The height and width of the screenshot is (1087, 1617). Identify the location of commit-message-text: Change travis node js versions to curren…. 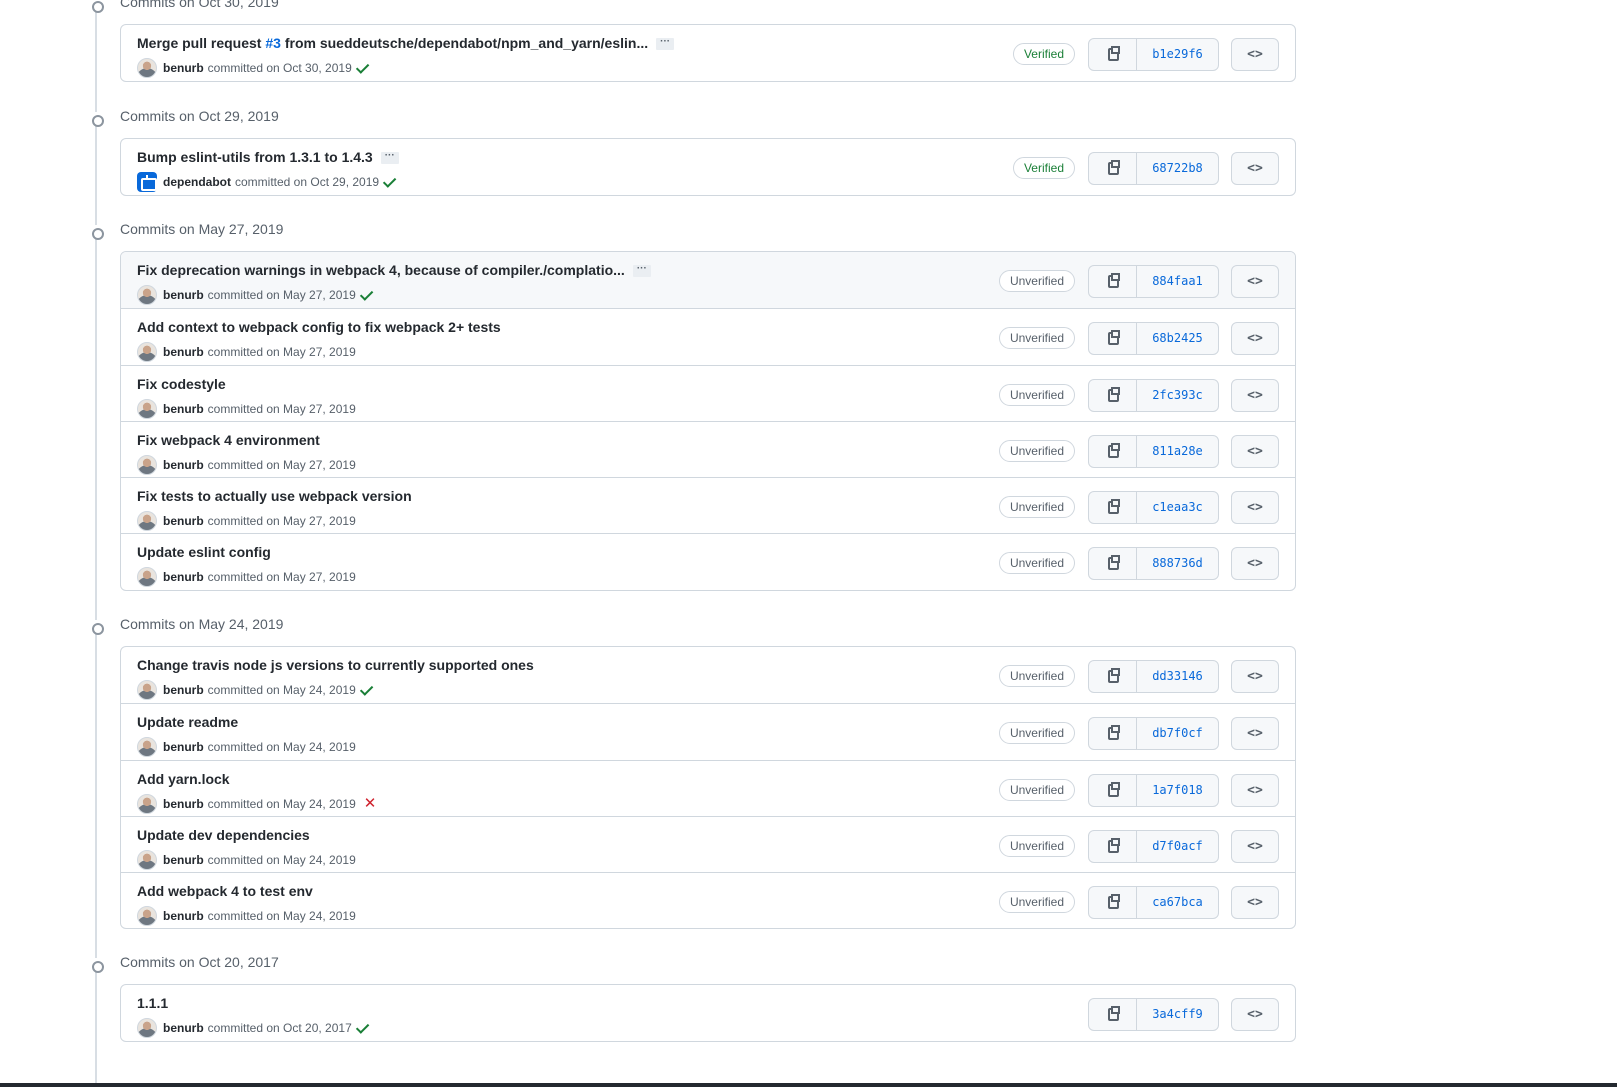
(335, 665).